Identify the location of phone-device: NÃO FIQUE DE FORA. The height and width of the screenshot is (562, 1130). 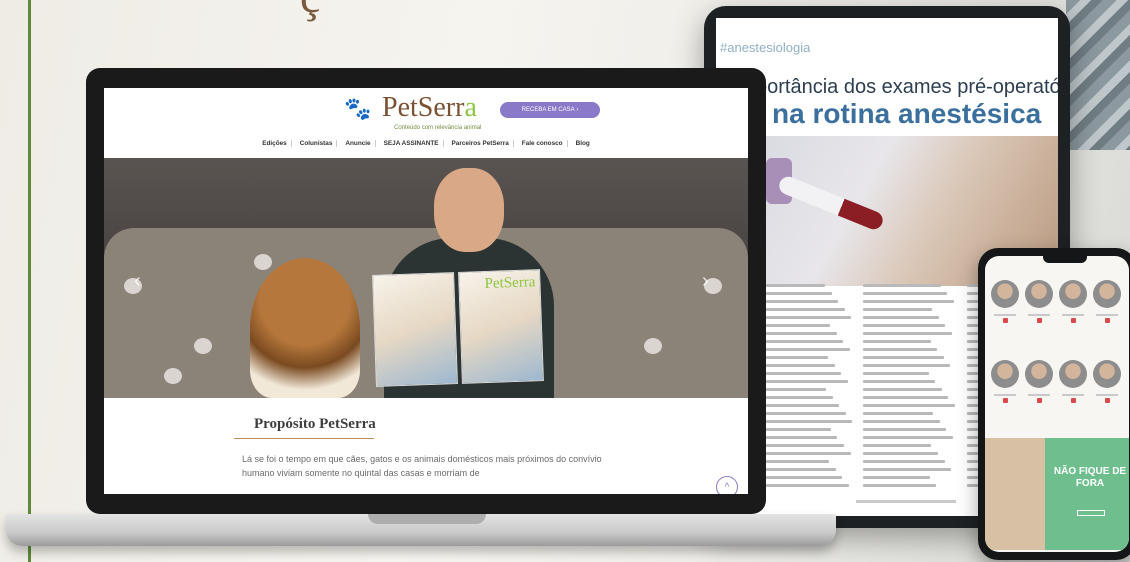
(1054, 404).